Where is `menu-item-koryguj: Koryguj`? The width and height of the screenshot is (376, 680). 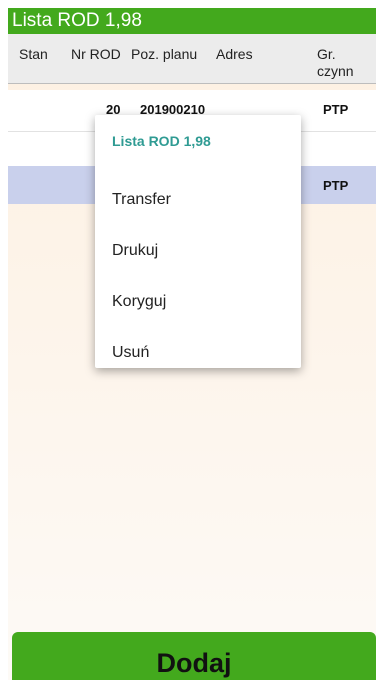
menu-item-koryguj: Koryguj is located at coordinates (198, 302).